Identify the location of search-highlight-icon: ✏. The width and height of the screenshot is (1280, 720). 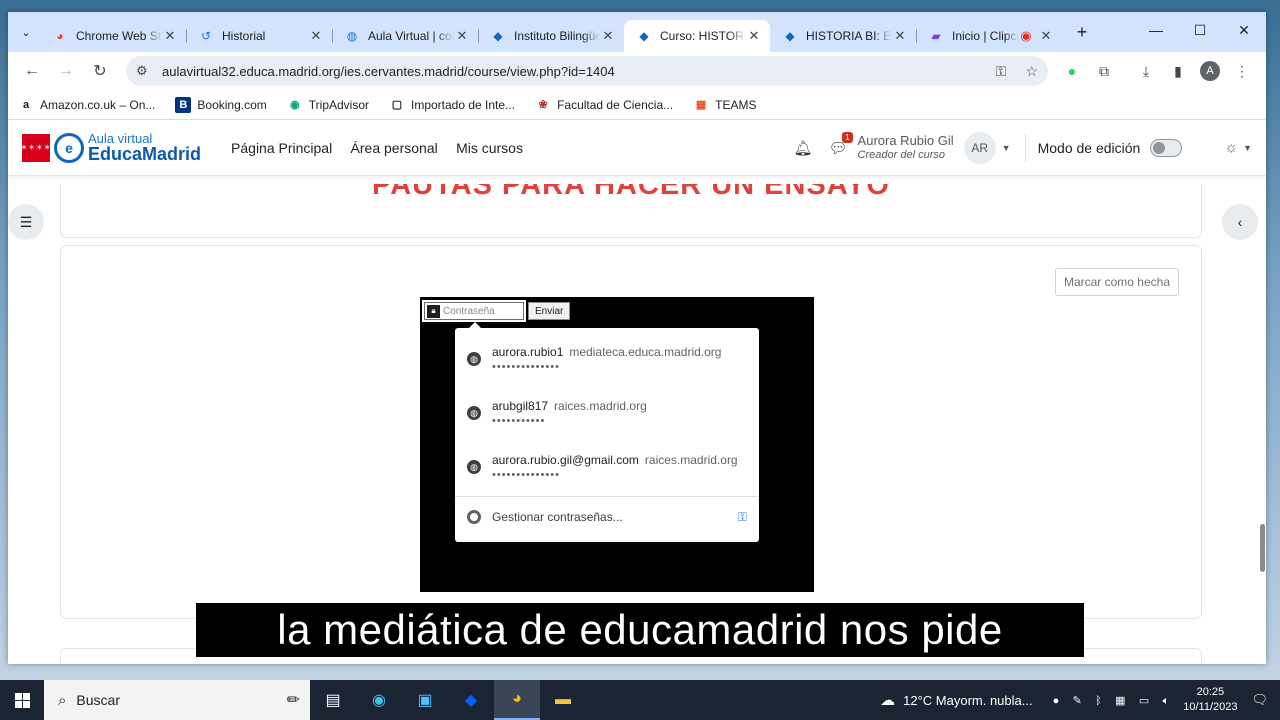
(293, 700).